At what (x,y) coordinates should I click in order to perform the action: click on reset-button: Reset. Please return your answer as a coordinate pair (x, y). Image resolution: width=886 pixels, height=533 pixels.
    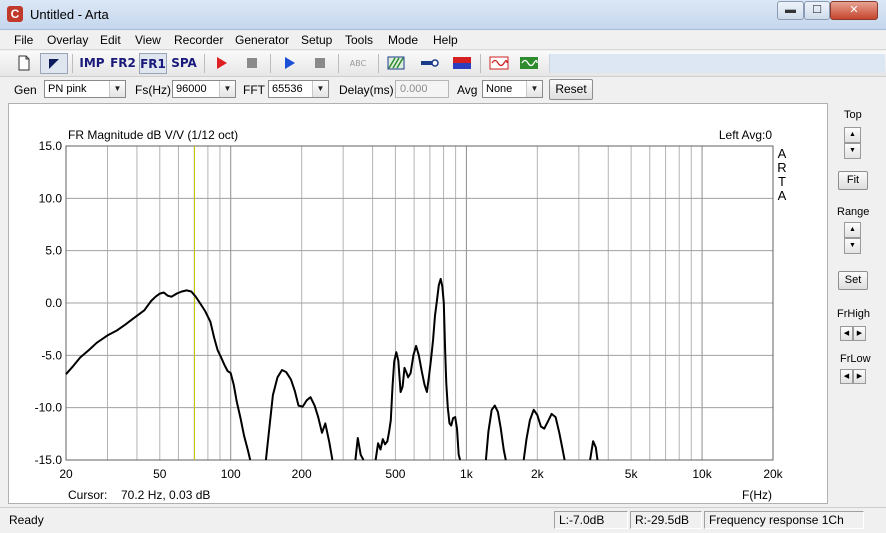
    Looking at the image, I should click on (571, 89).